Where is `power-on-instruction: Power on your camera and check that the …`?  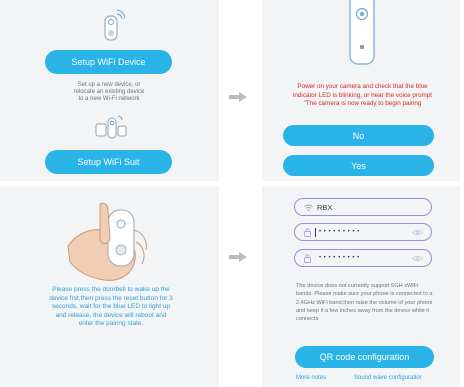 power-on-instruction: Power on your camera and check that the … is located at coordinates (362, 95).